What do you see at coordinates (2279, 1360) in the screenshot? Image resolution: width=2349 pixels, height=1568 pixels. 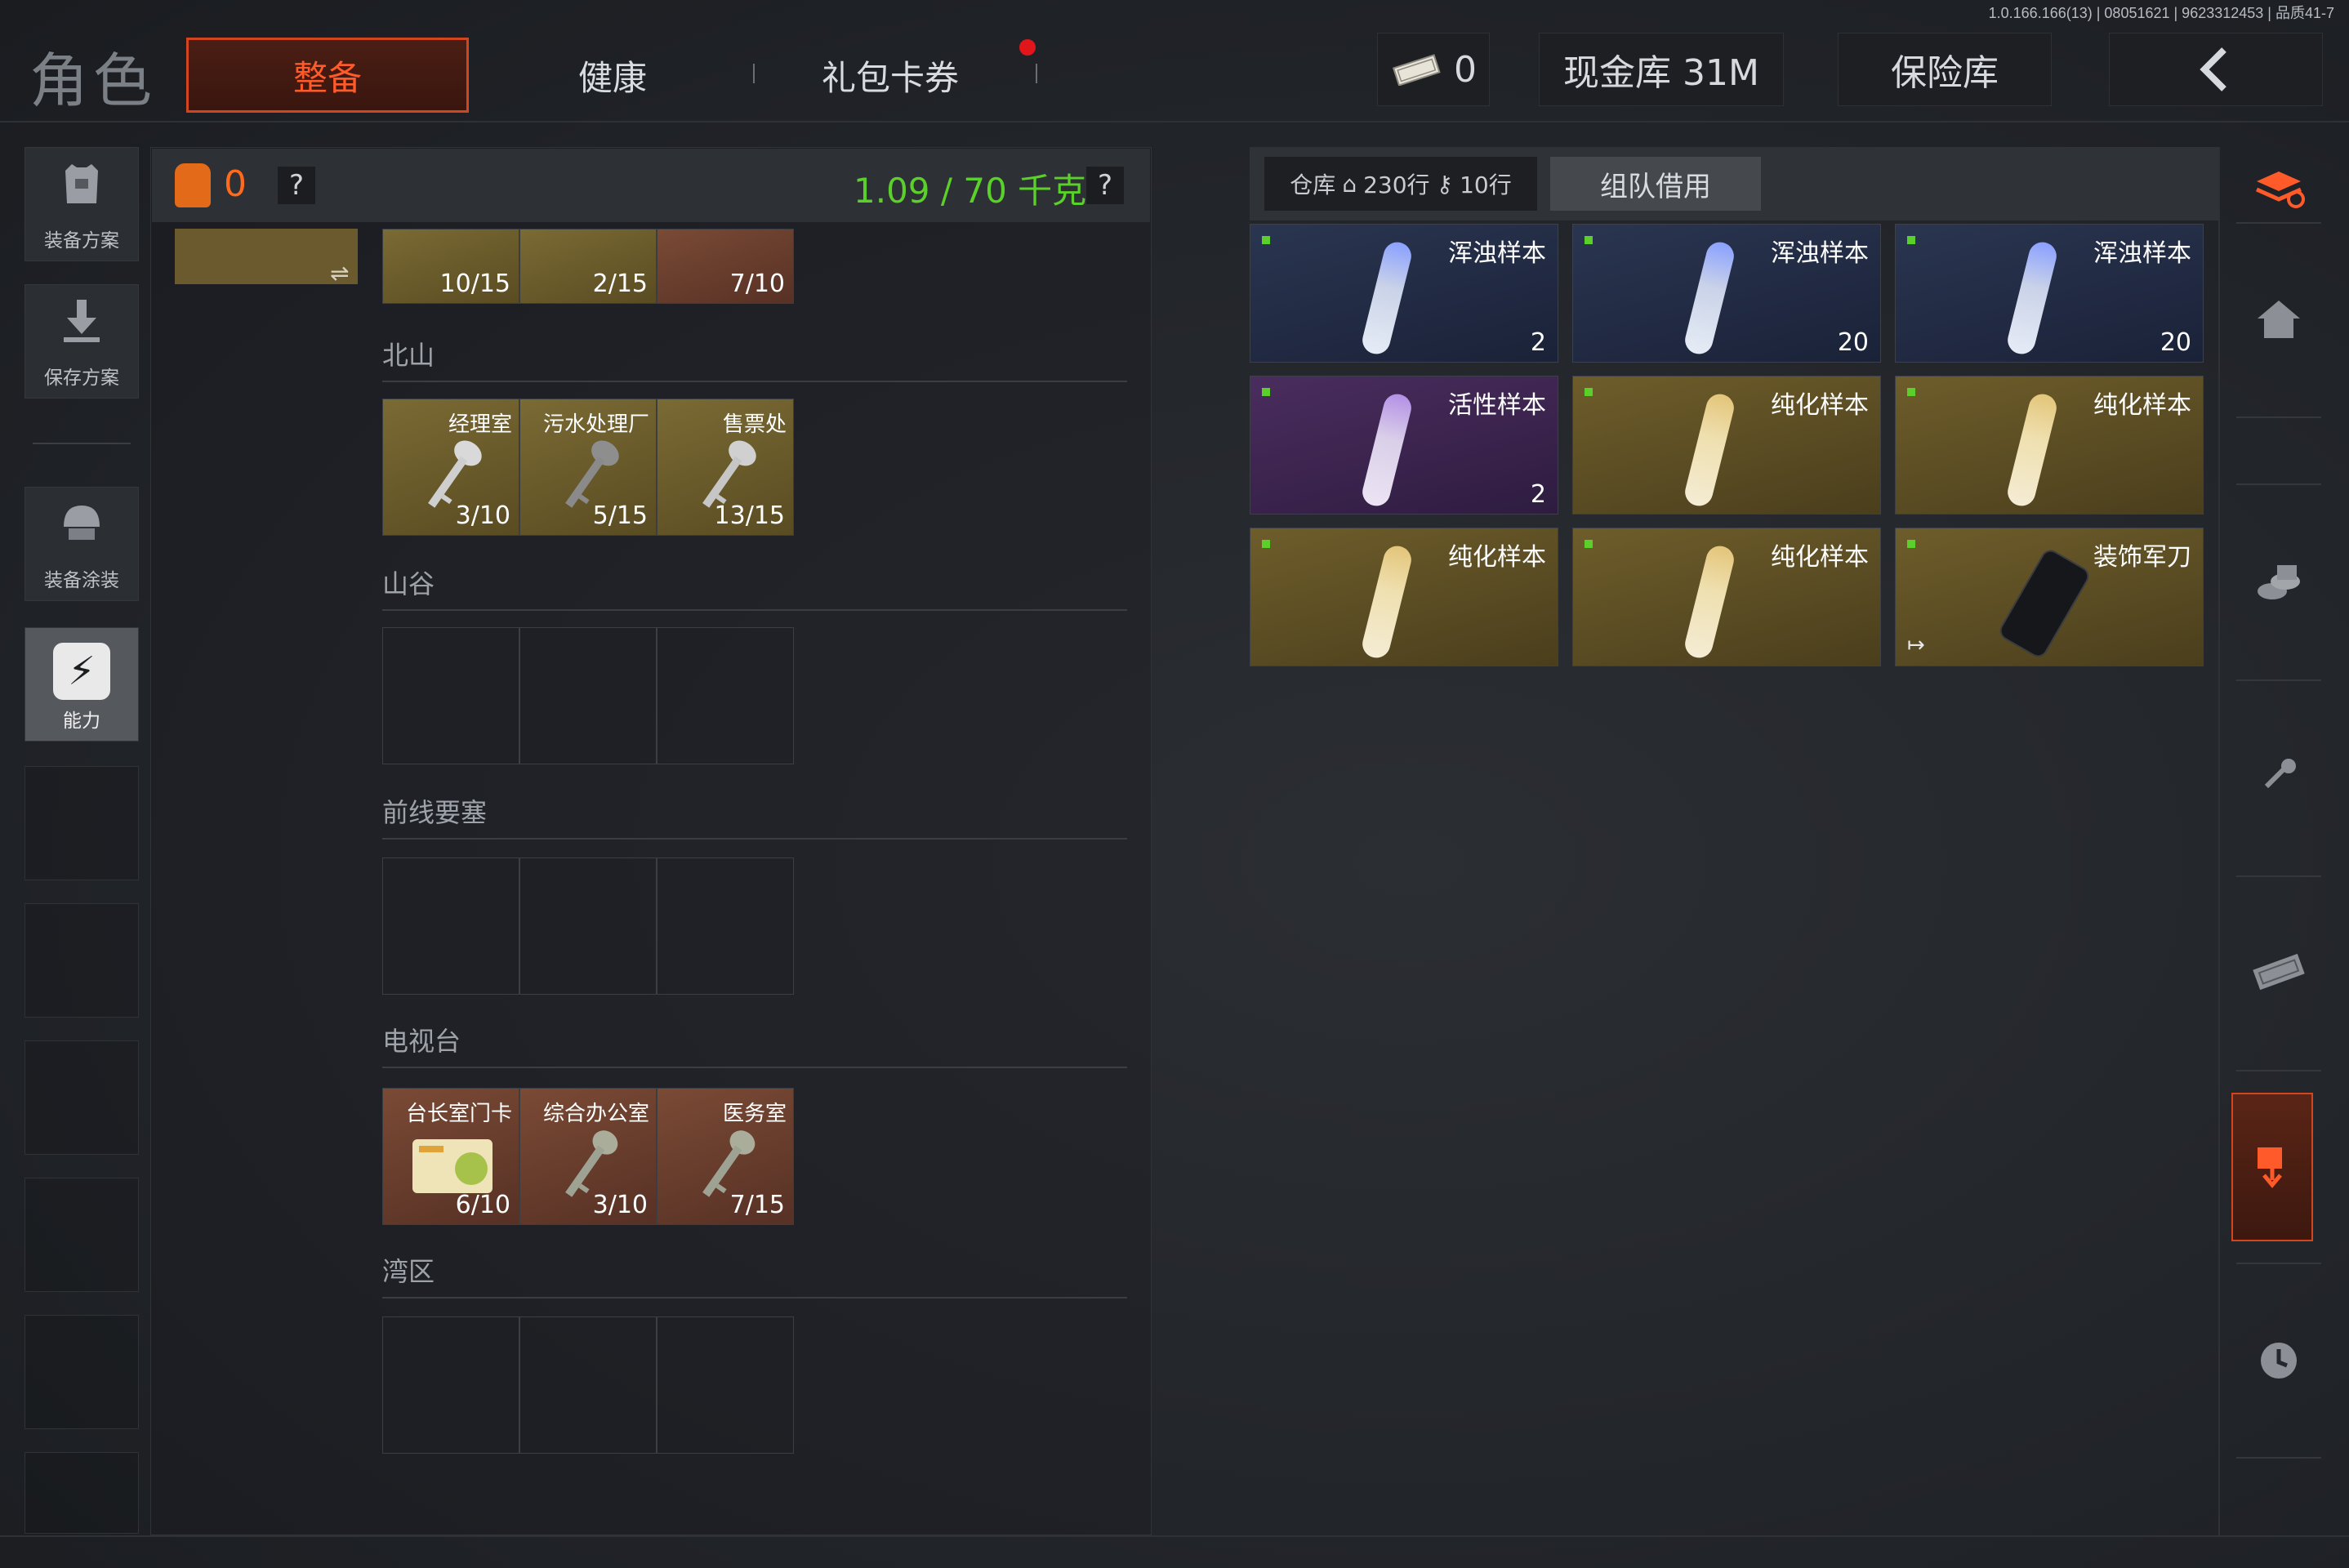 I see `history-button` at bounding box center [2279, 1360].